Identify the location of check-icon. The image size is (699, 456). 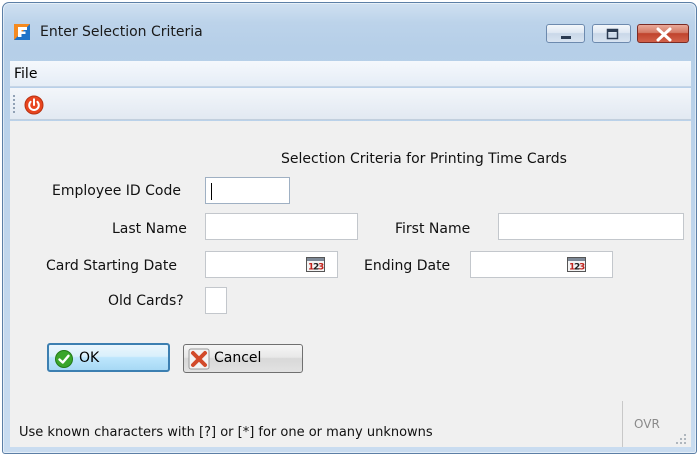
(64, 359).